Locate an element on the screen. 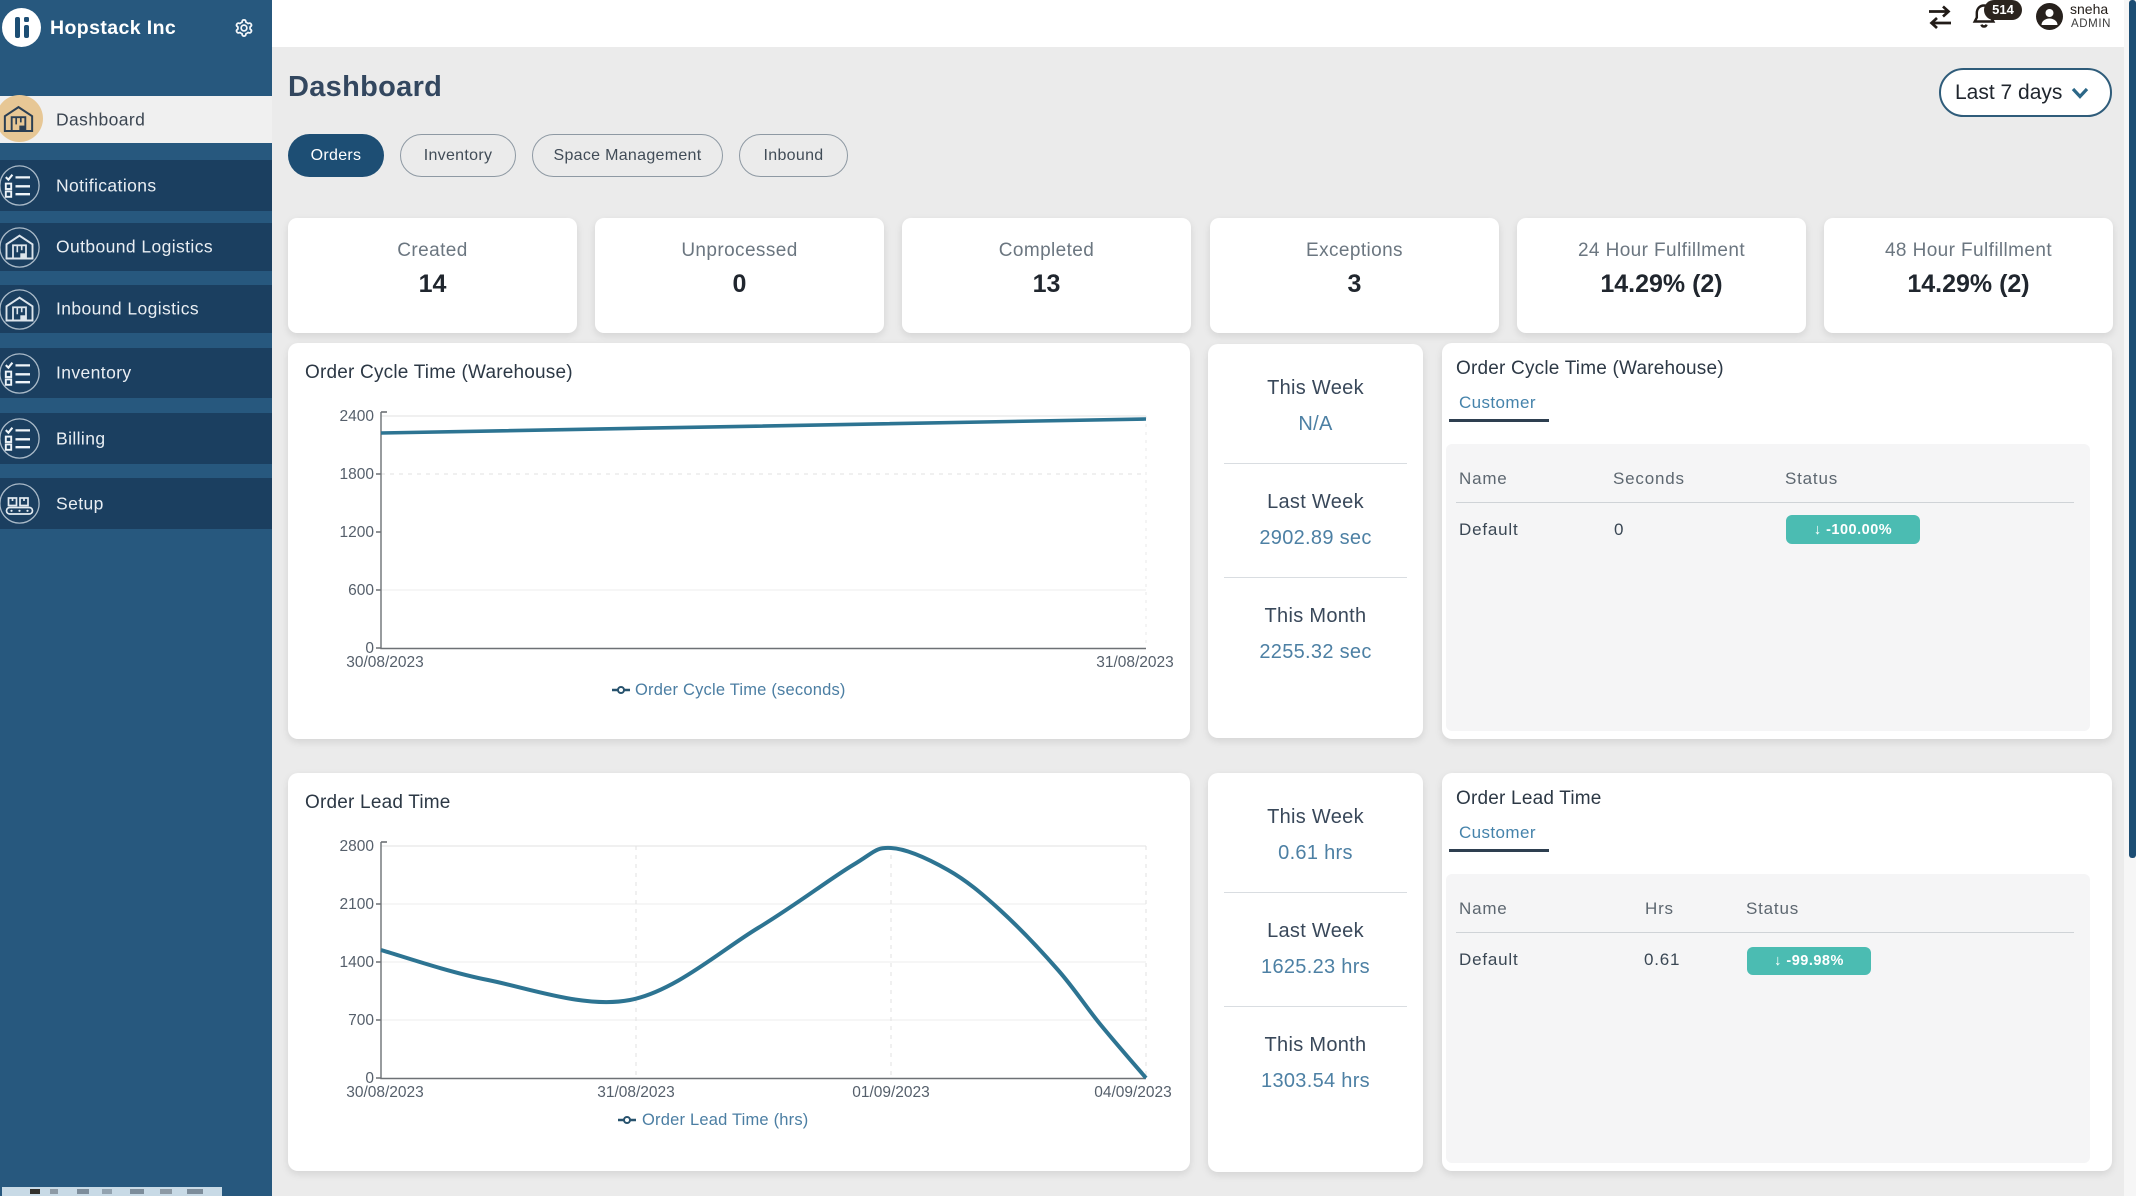  svg-text: 1400 is located at coordinates (357, 962).